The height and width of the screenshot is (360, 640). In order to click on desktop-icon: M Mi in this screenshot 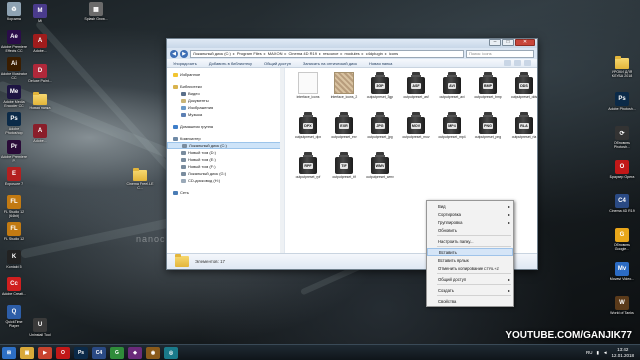, I will do `click(40, 13)`.